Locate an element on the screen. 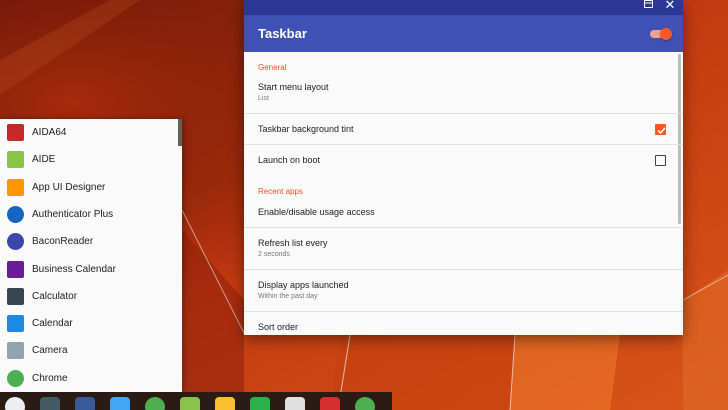 This screenshot has height=410, width=728. pref-summary: 2 seconds is located at coordinates (274, 254).